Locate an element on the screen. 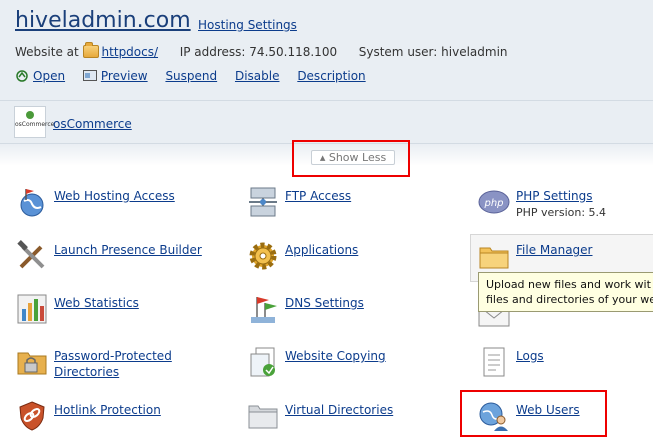 The image size is (653, 440). file-manager-link: File Manager is located at coordinates (554, 250).